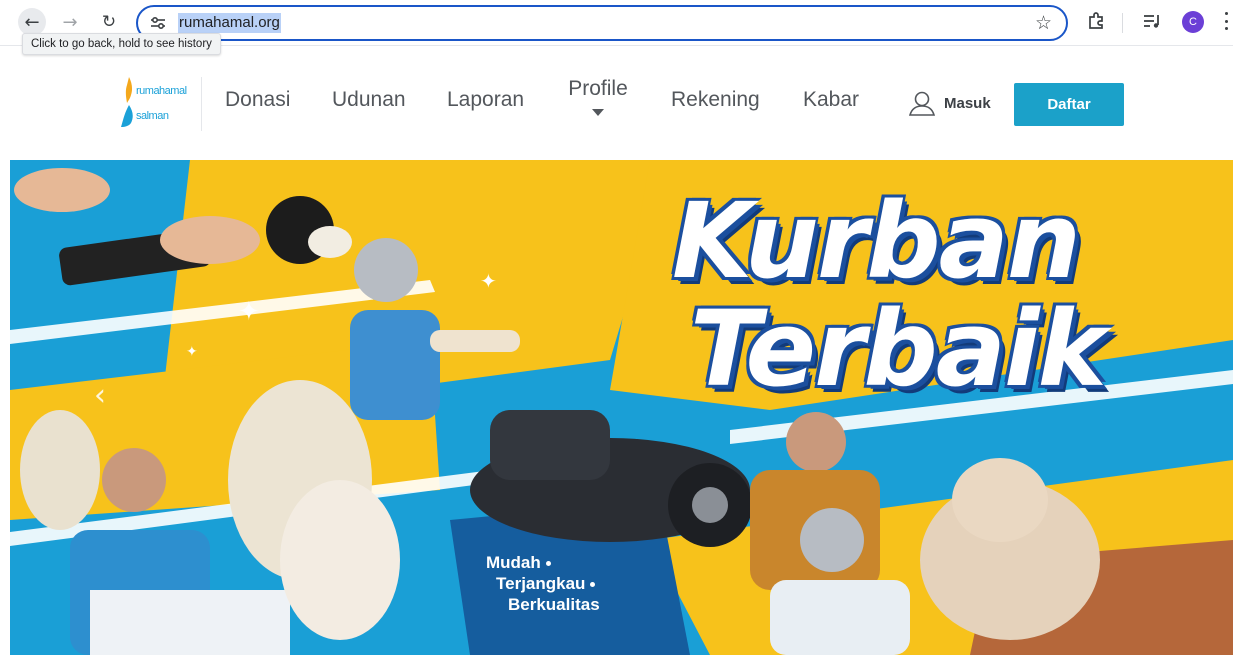 The width and height of the screenshot is (1233, 655). What do you see at coordinates (1069, 104) in the screenshot?
I see `register-button: Daftar` at bounding box center [1069, 104].